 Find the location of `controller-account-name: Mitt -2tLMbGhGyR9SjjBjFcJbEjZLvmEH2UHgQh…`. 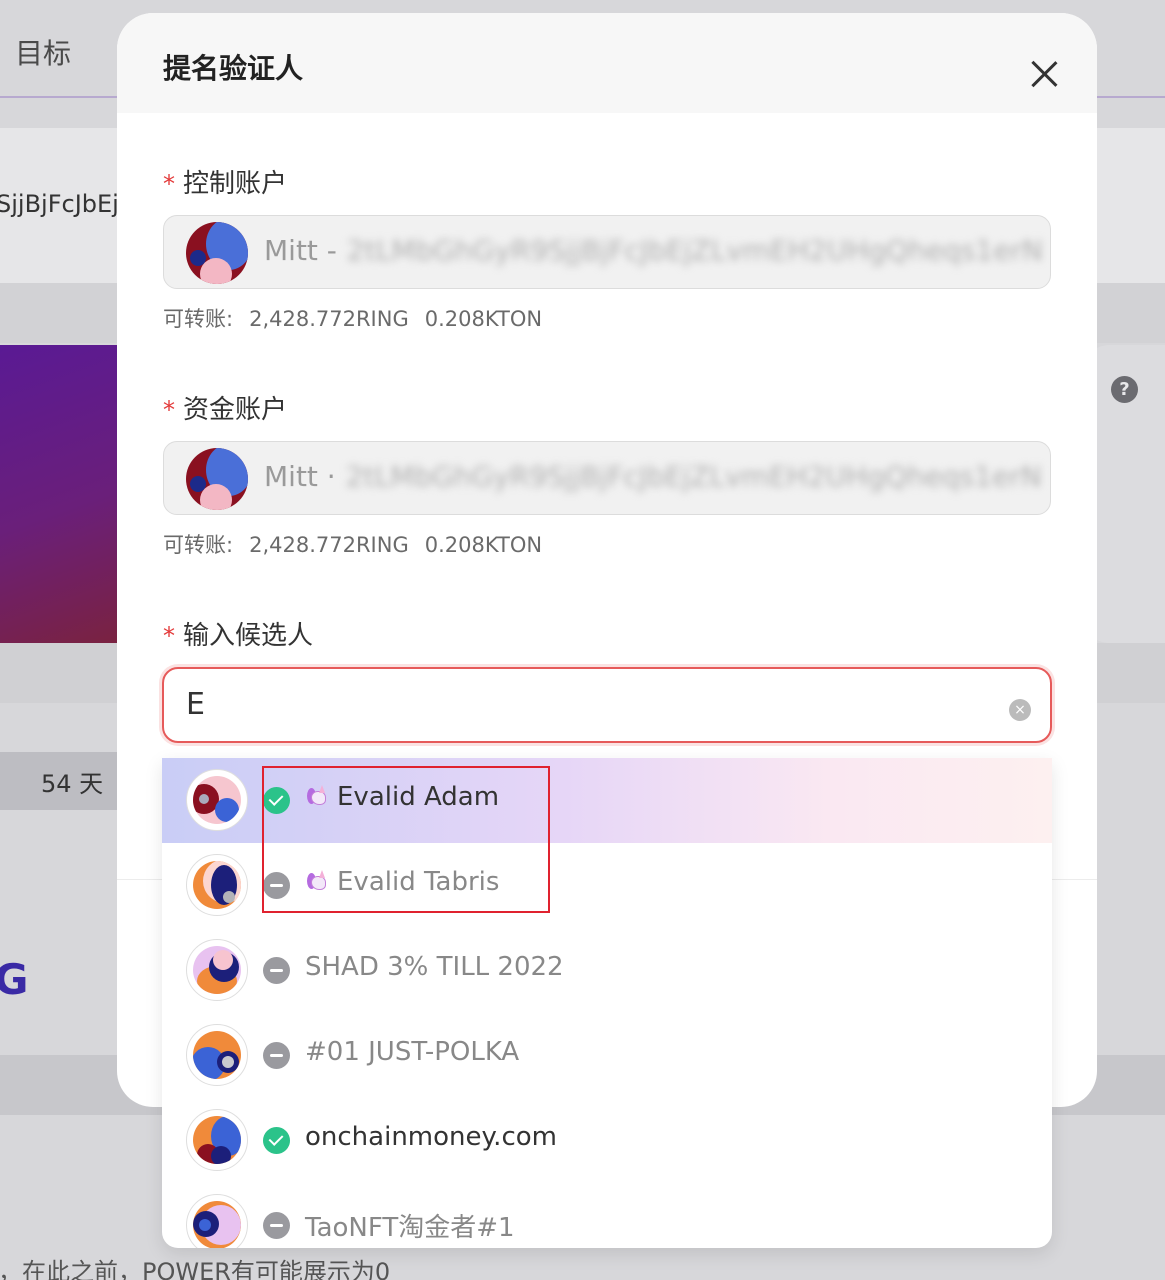

controller-account-name: Mitt -2tLMbGhGyR9SjjBjFcJbEjZLvmEH2UHgQh… is located at coordinates (653, 250).